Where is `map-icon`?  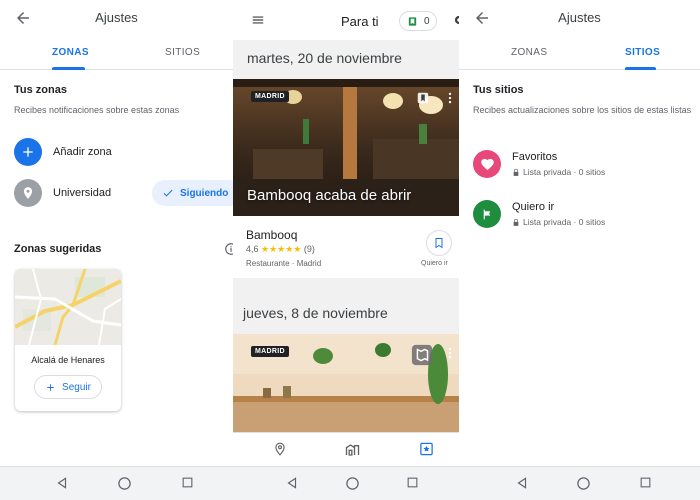
map-icon is located at coordinates (422, 355).